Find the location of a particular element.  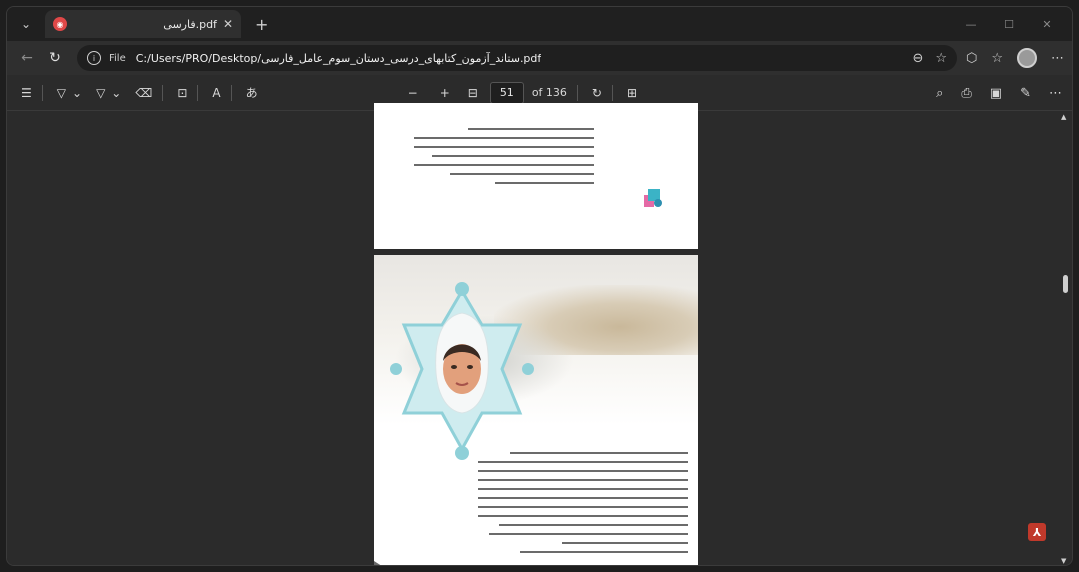

acrobat-icon: ⅄ is located at coordinates (1037, 532).